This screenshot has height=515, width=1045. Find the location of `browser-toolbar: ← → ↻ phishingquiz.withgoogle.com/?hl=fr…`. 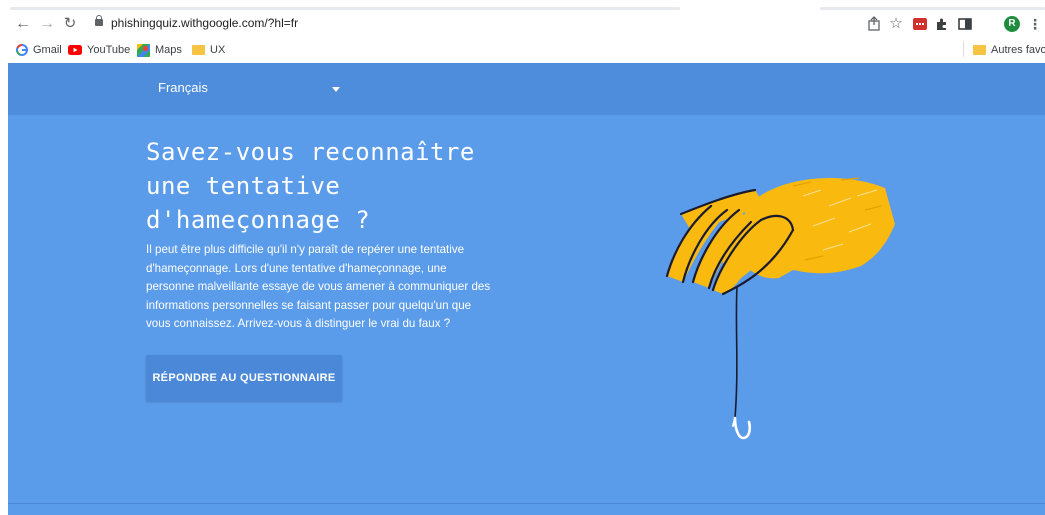

browser-toolbar: ← → ↻ phishingquiz.withgoogle.com/?hl=fr… is located at coordinates (522, 24).